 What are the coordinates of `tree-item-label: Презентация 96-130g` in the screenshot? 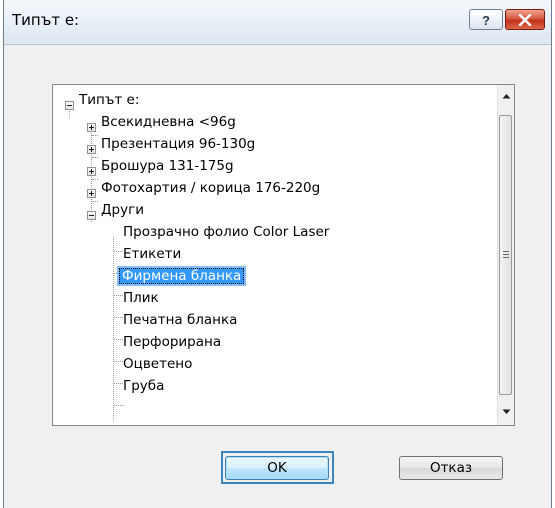 It's located at (178, 144).